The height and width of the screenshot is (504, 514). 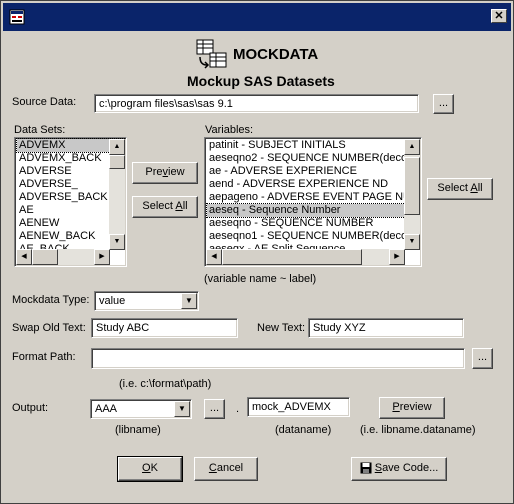 I want to click on close-button: ✕, so click(x=499, y=16).